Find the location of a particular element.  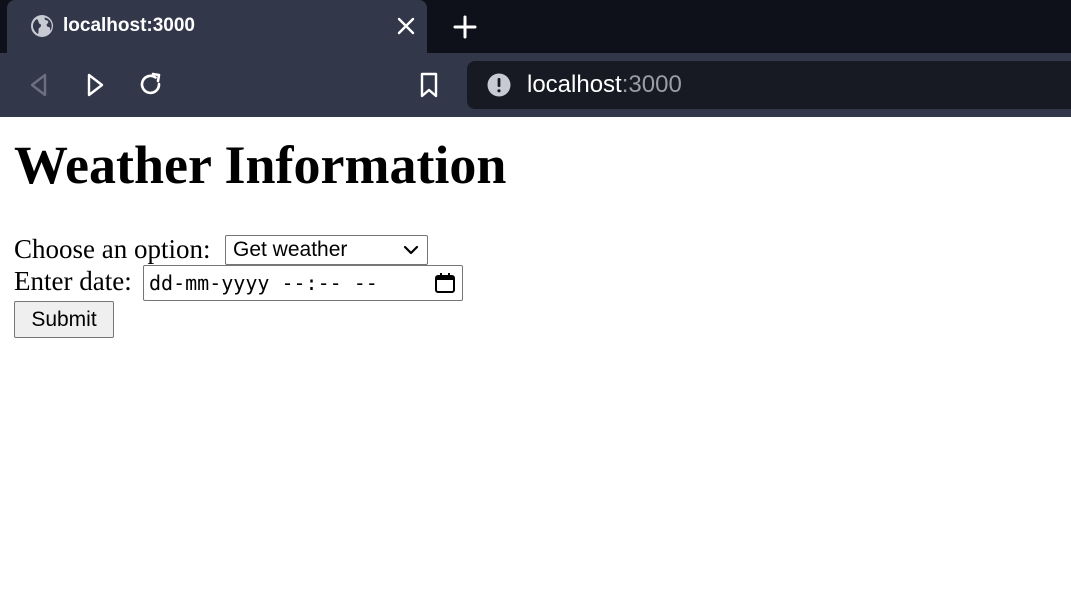

info-icon is located at coordinates (499, 85).